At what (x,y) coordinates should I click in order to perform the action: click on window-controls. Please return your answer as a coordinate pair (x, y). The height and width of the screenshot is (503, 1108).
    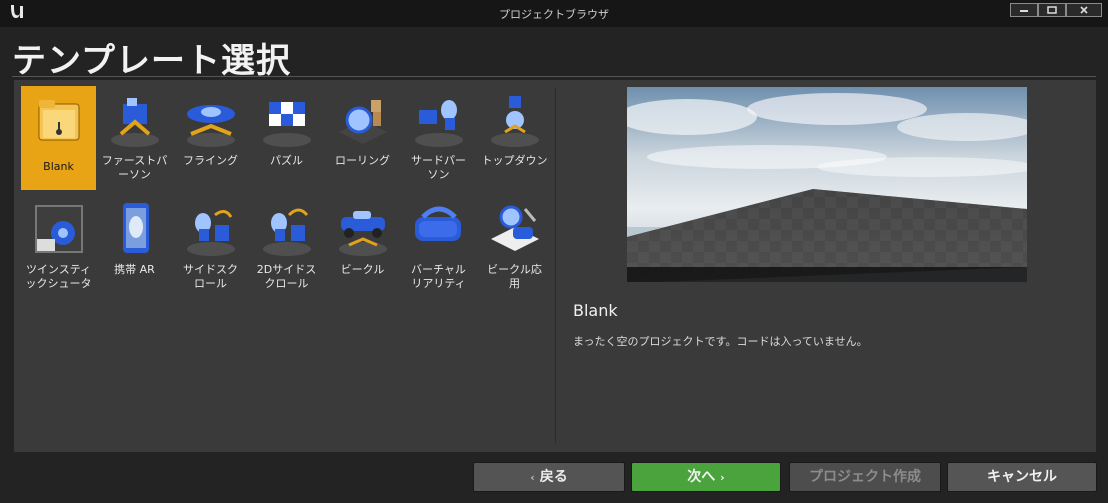
    Looking at the image, I should click on (1056, 10).